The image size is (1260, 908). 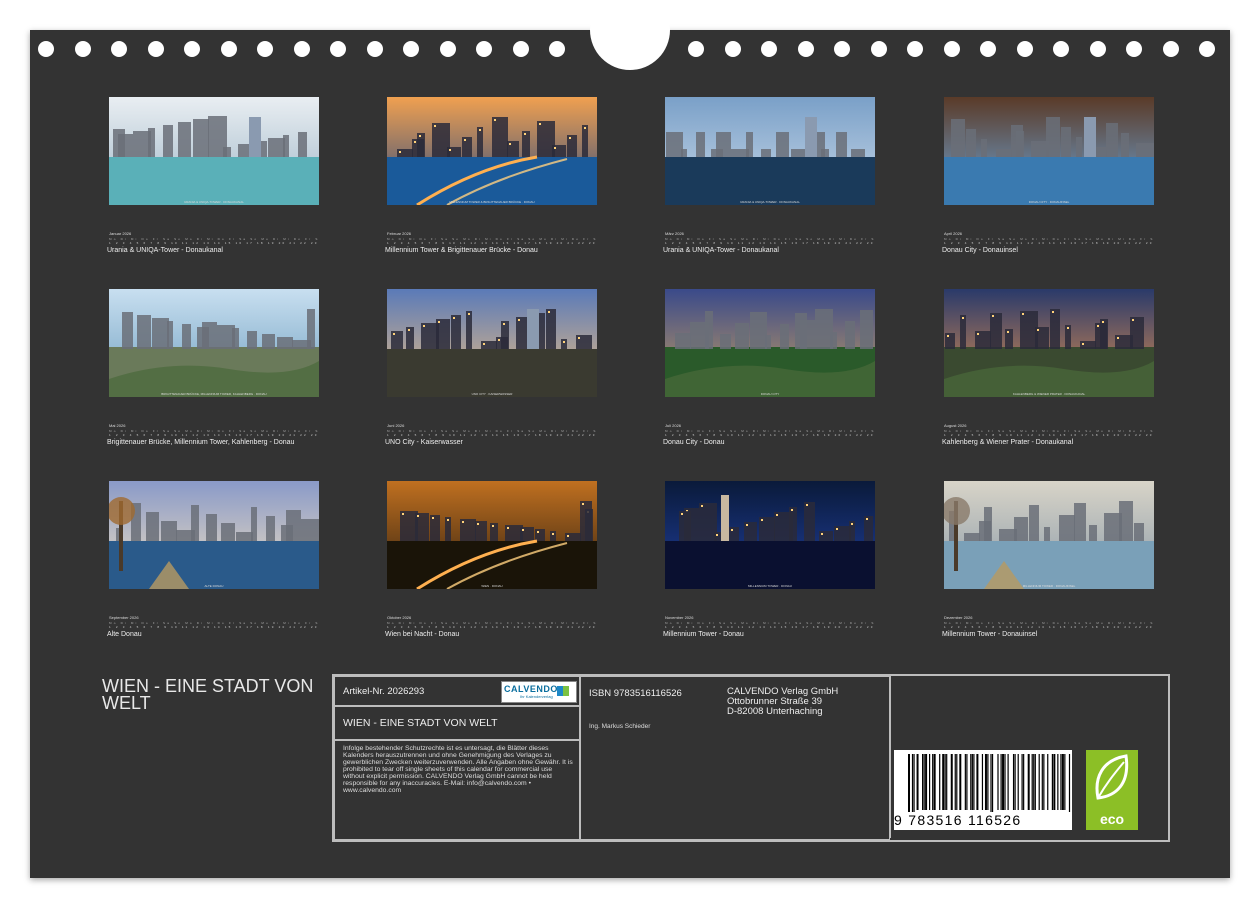 I want to click on month-title: Kahlenberg & Wiener Prater - Donaukanal, so click(x=1008, y=442).